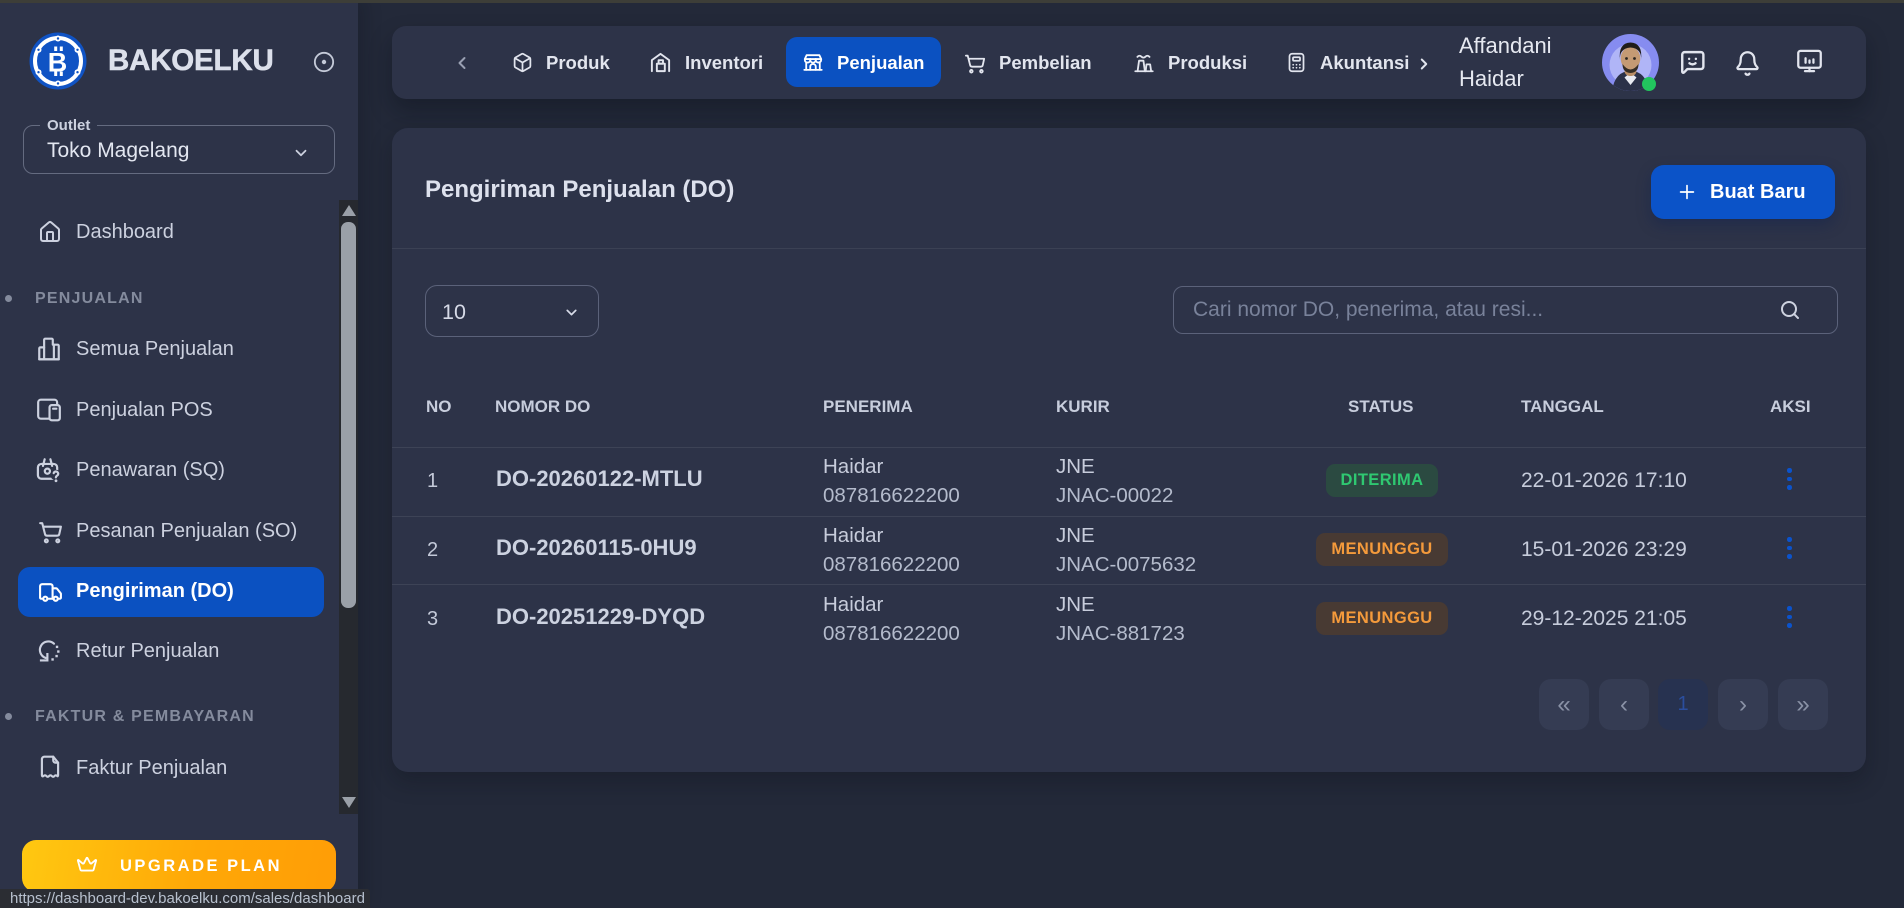 Image resolution: width=1904 pixels, height=908 pixels. Describe the element at coordinates (58, 63) in the screenshot. I see `svg-text: B` at that location.